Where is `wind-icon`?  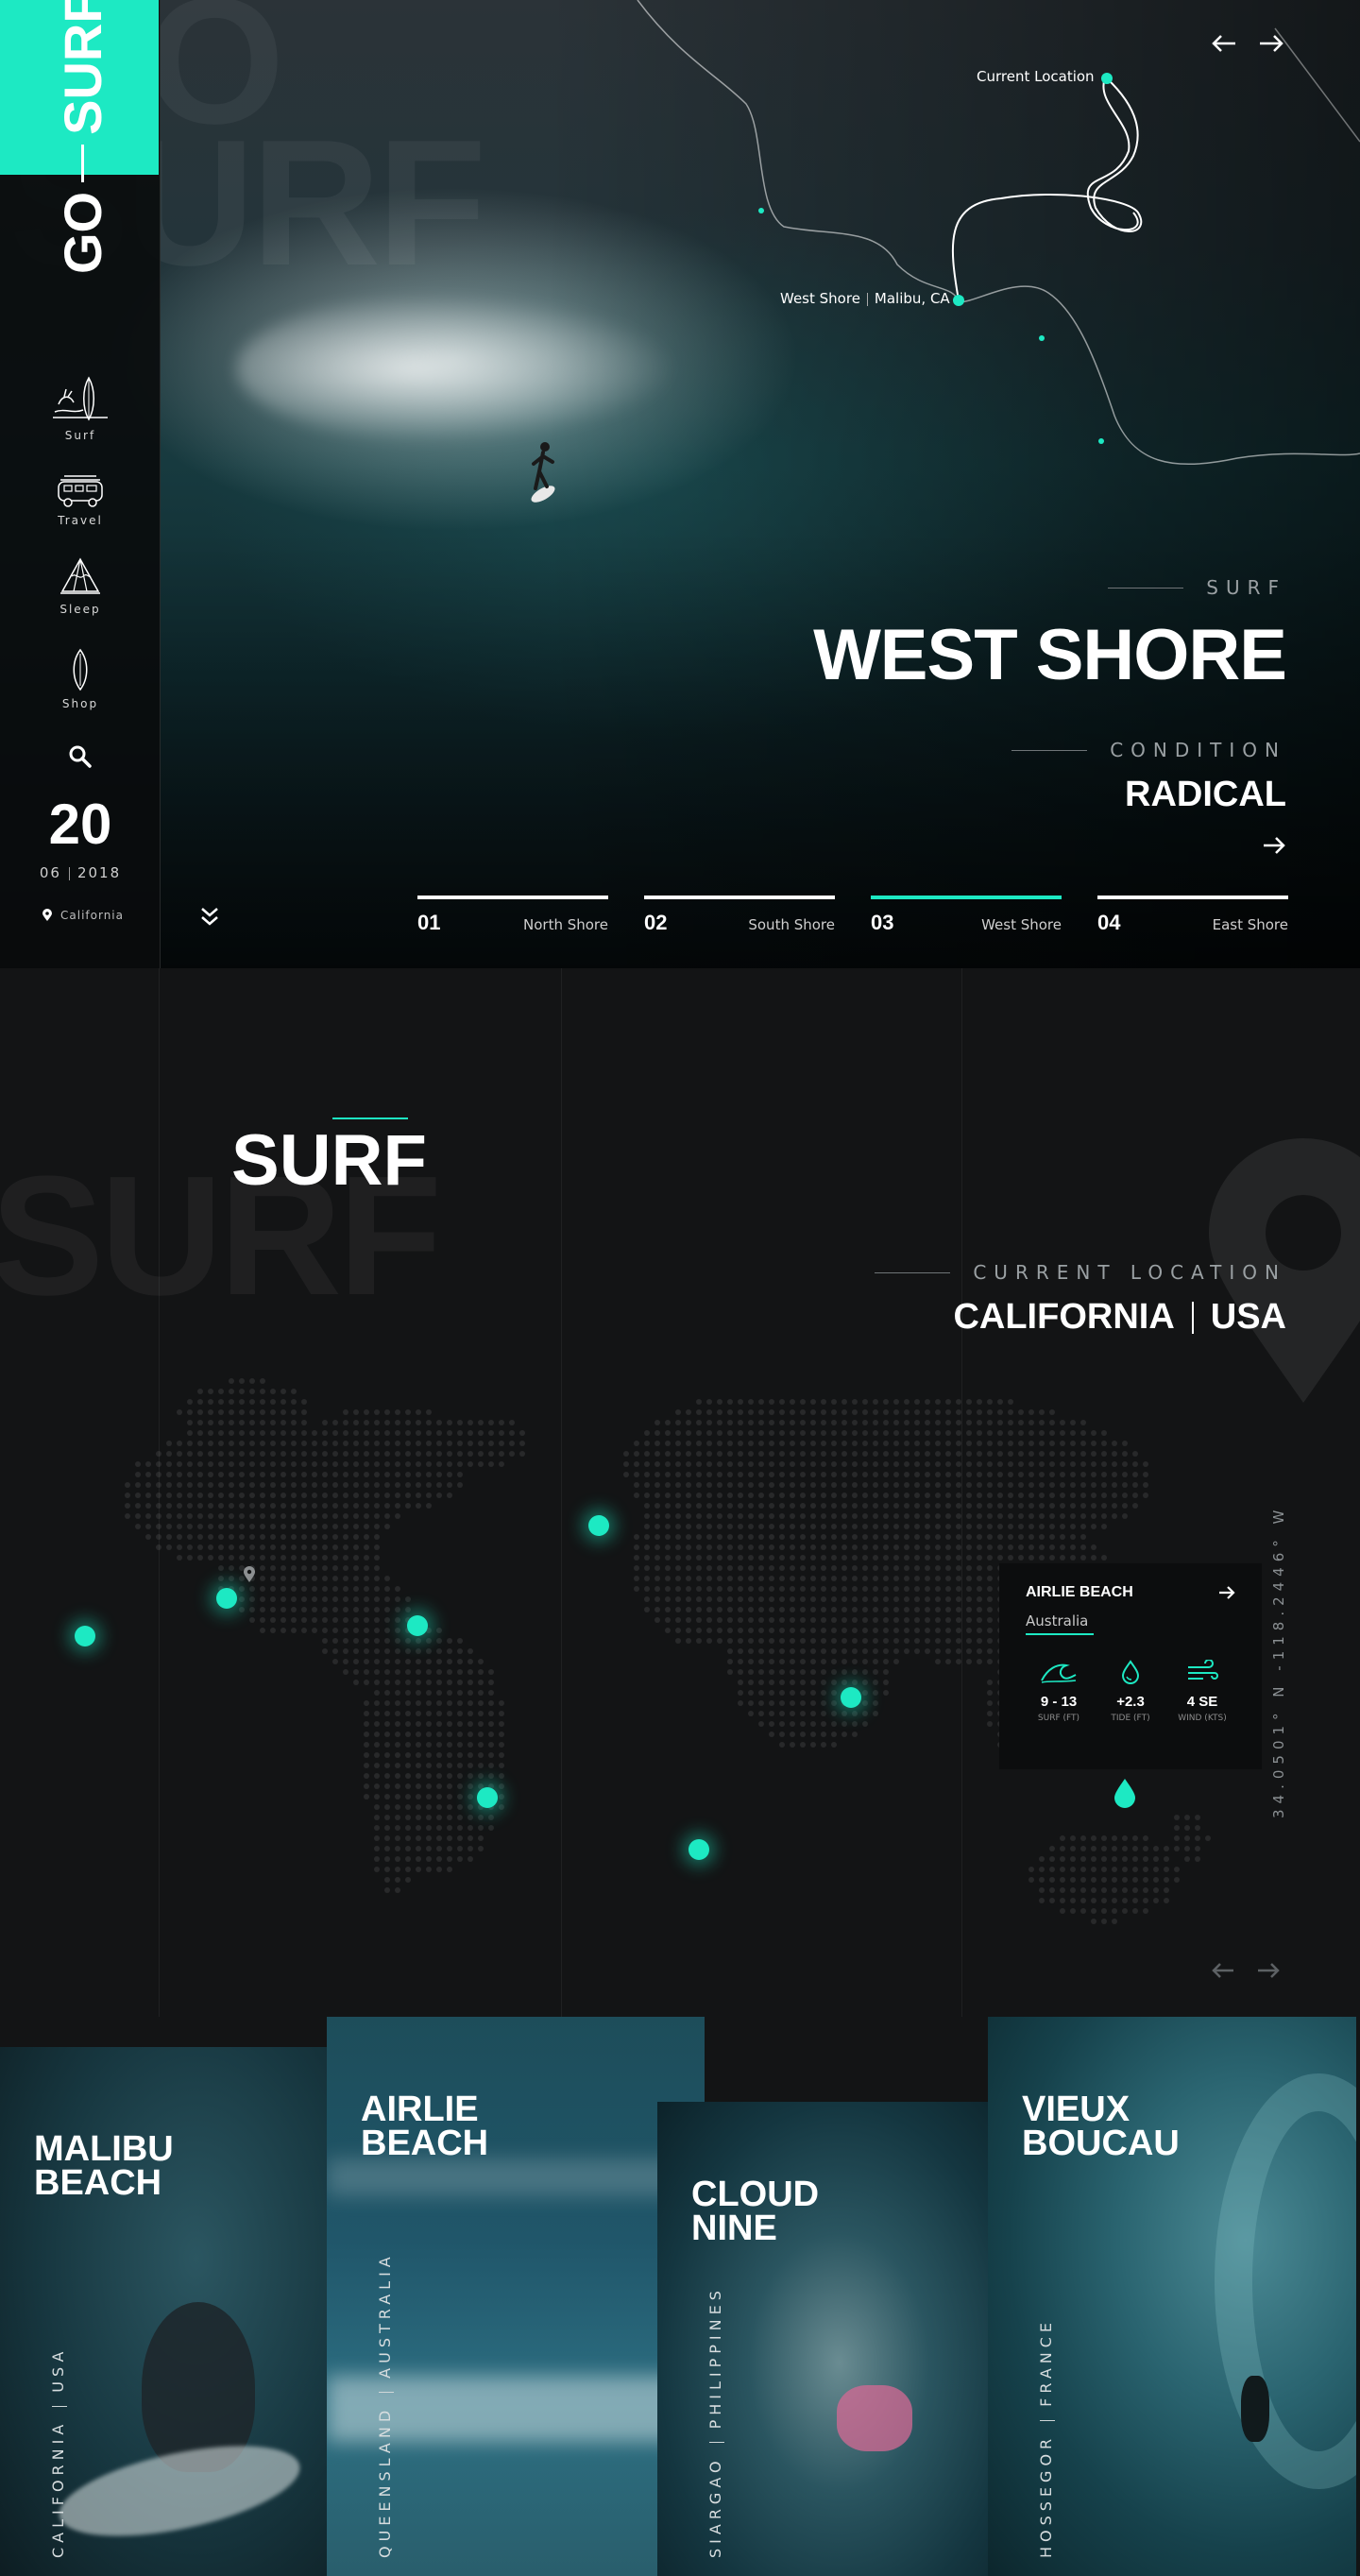 wind-icon is located at coordinates (1203, 1670).